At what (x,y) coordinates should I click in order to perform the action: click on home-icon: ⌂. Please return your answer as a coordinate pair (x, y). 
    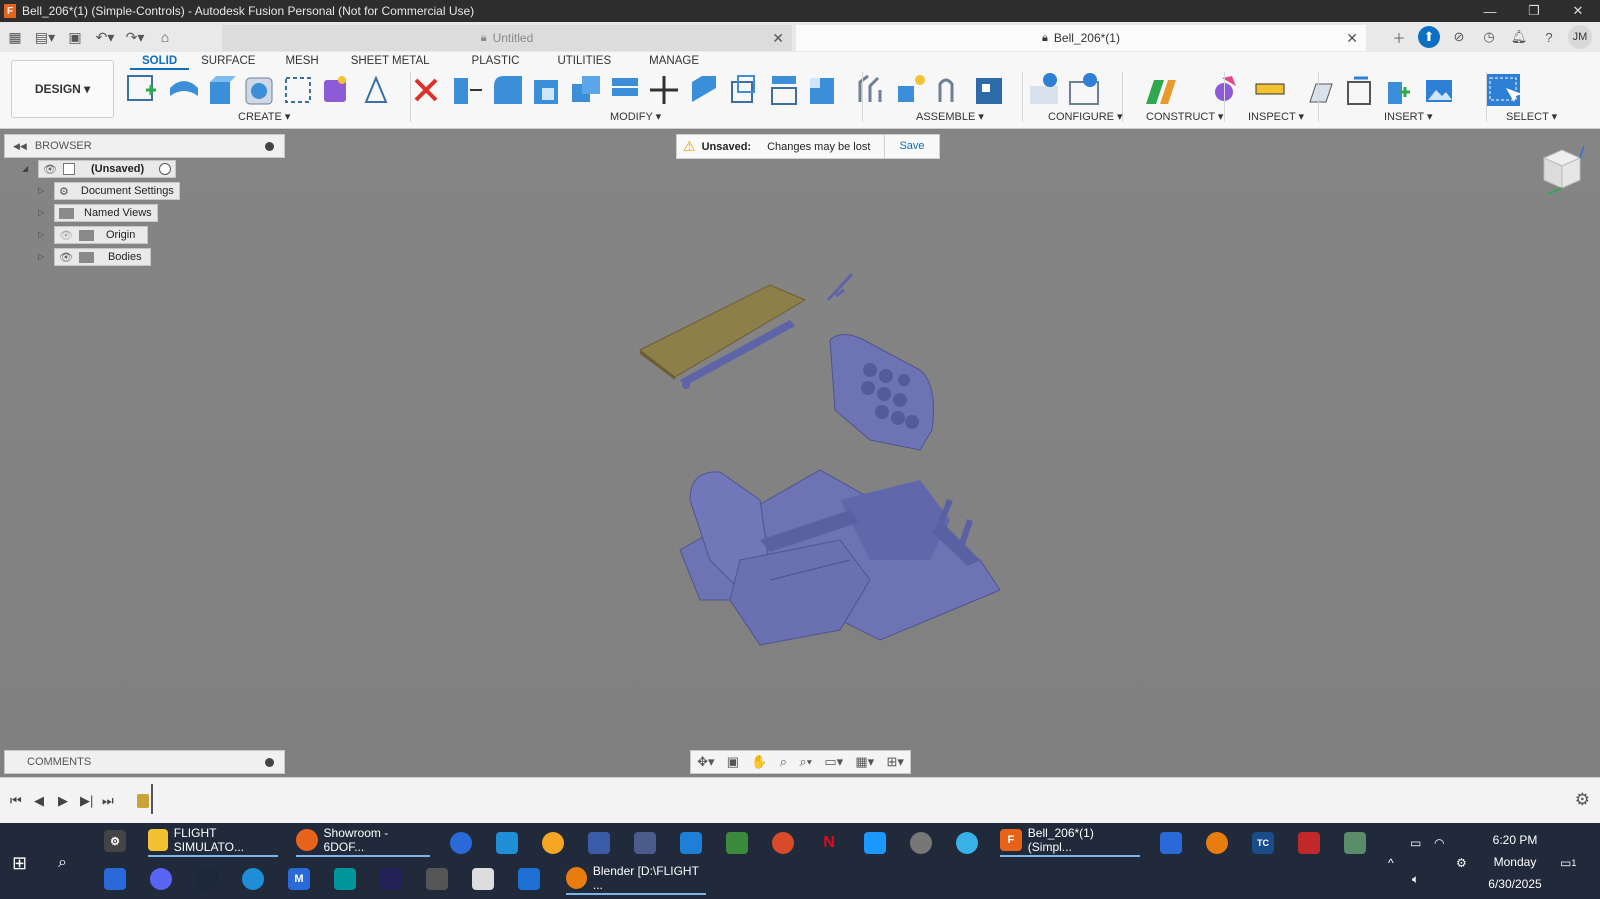
    Looking at the image, I should click on (165, 37).